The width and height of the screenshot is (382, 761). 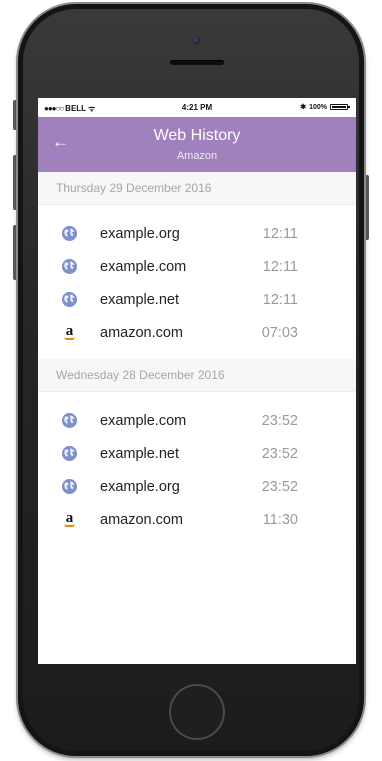 What do you see at coordinates (197, 375) in the screenshot?
I see `section-date-header: Wednesday 28 December 2016` at bounding box center [197, 375].